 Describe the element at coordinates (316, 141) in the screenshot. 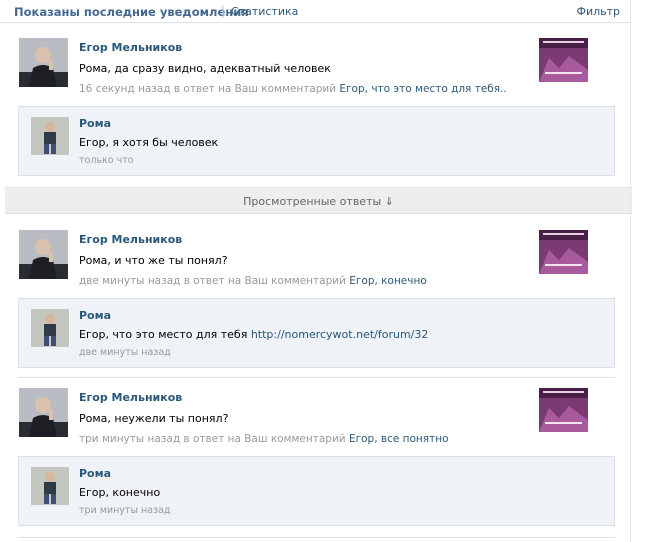

I see `reply-box: Рома Егор, я хотя бы человек только что` at that location.